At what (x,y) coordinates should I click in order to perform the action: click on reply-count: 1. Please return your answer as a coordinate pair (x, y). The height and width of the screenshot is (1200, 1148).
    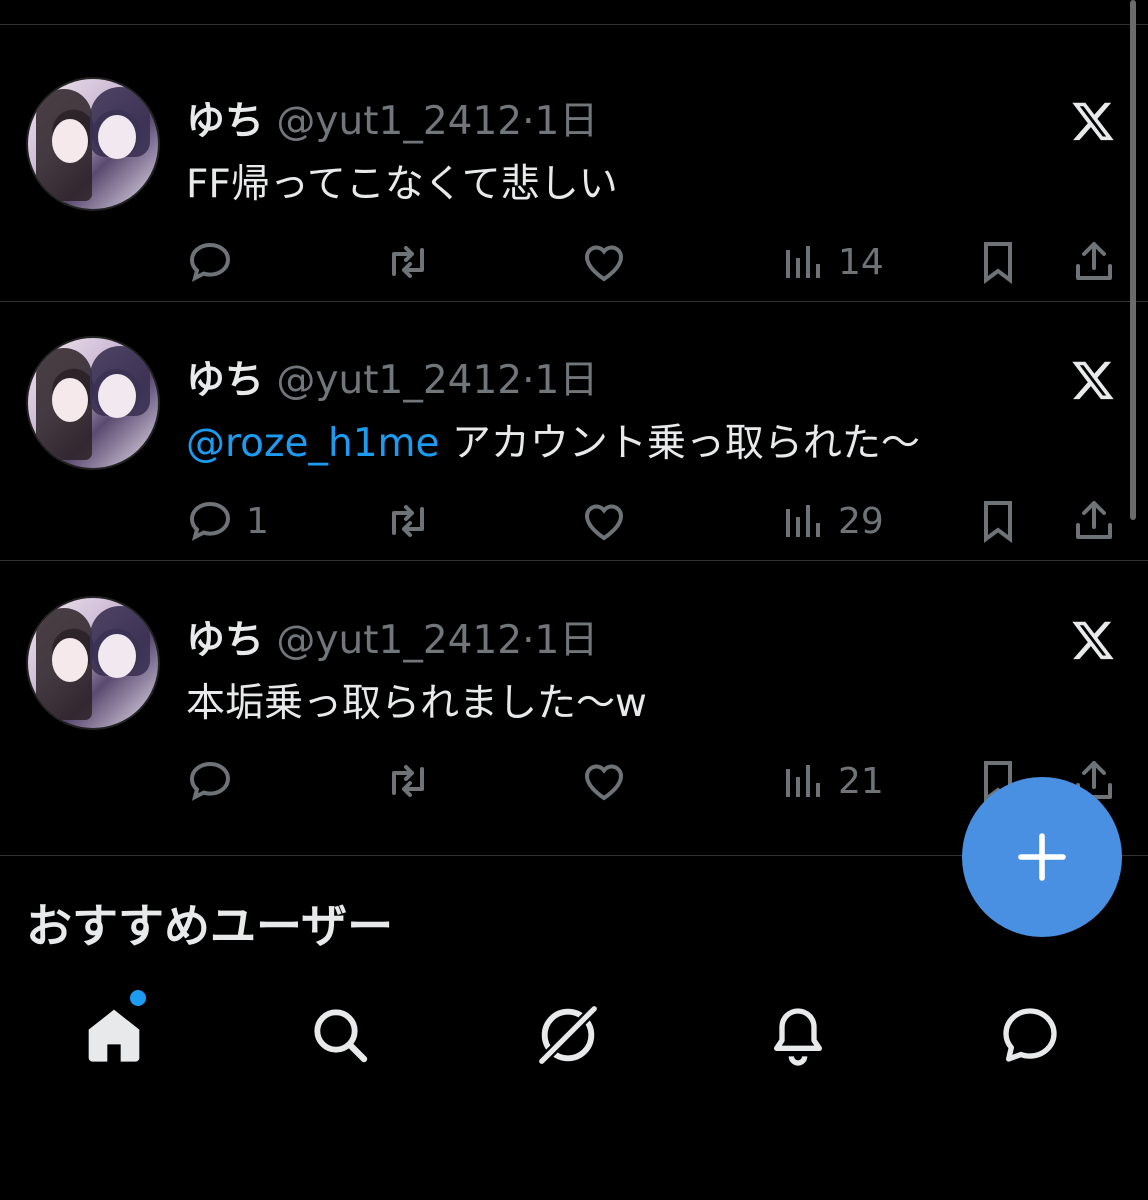
    Looking at the image, I should click on (257, 521).